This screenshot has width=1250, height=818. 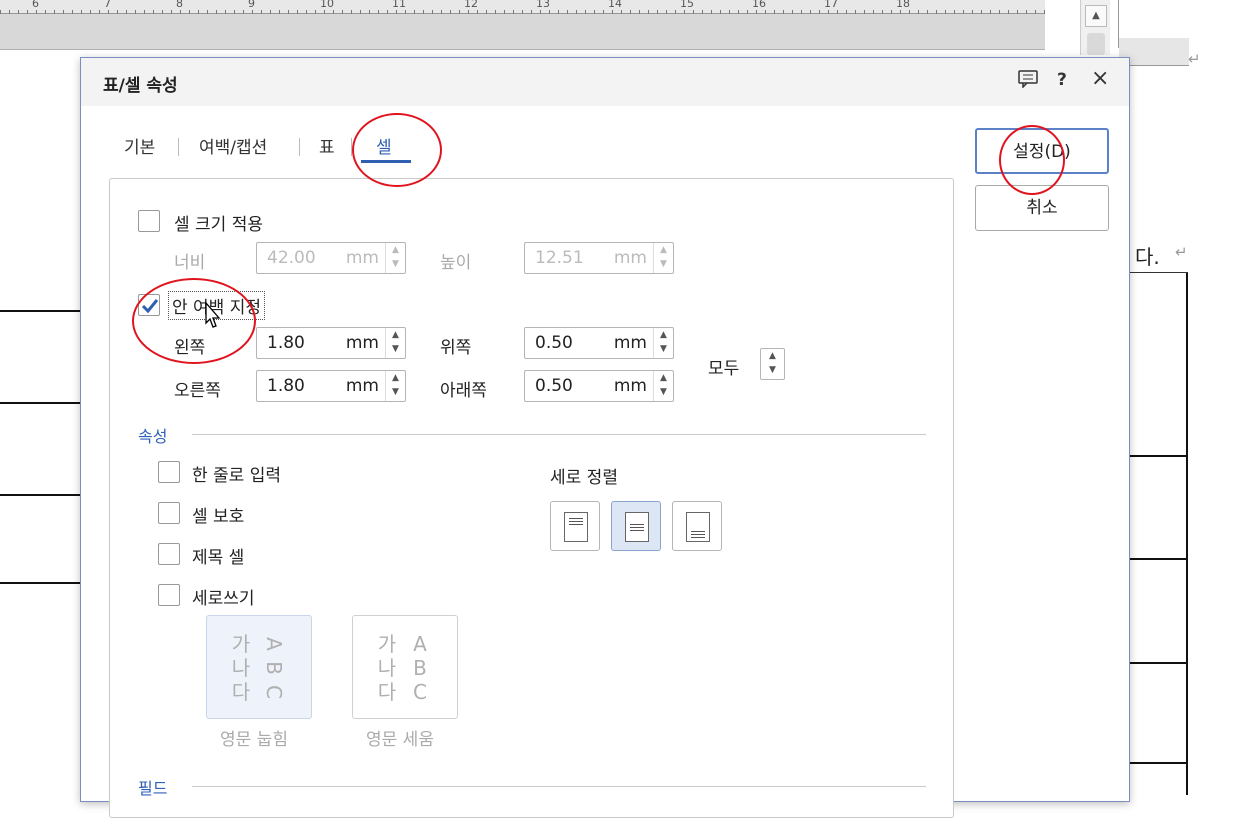 I want to click on vertical-writing-checkbox, so click(x=169, y=595).